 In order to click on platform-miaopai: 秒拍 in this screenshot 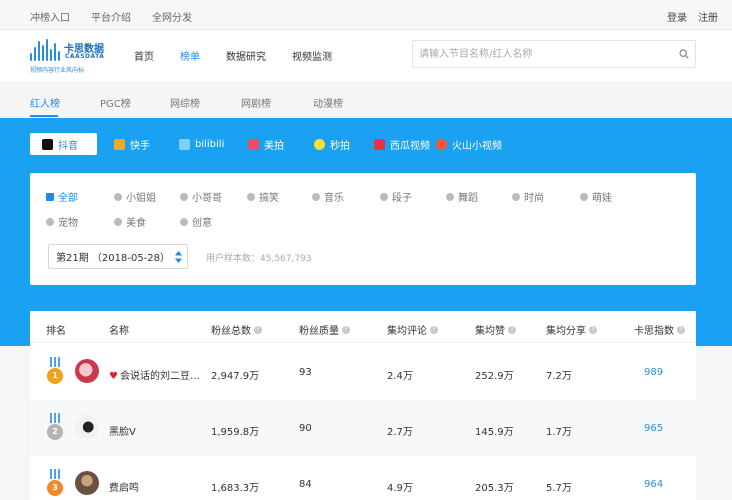, I will do `click(332, 144)`.